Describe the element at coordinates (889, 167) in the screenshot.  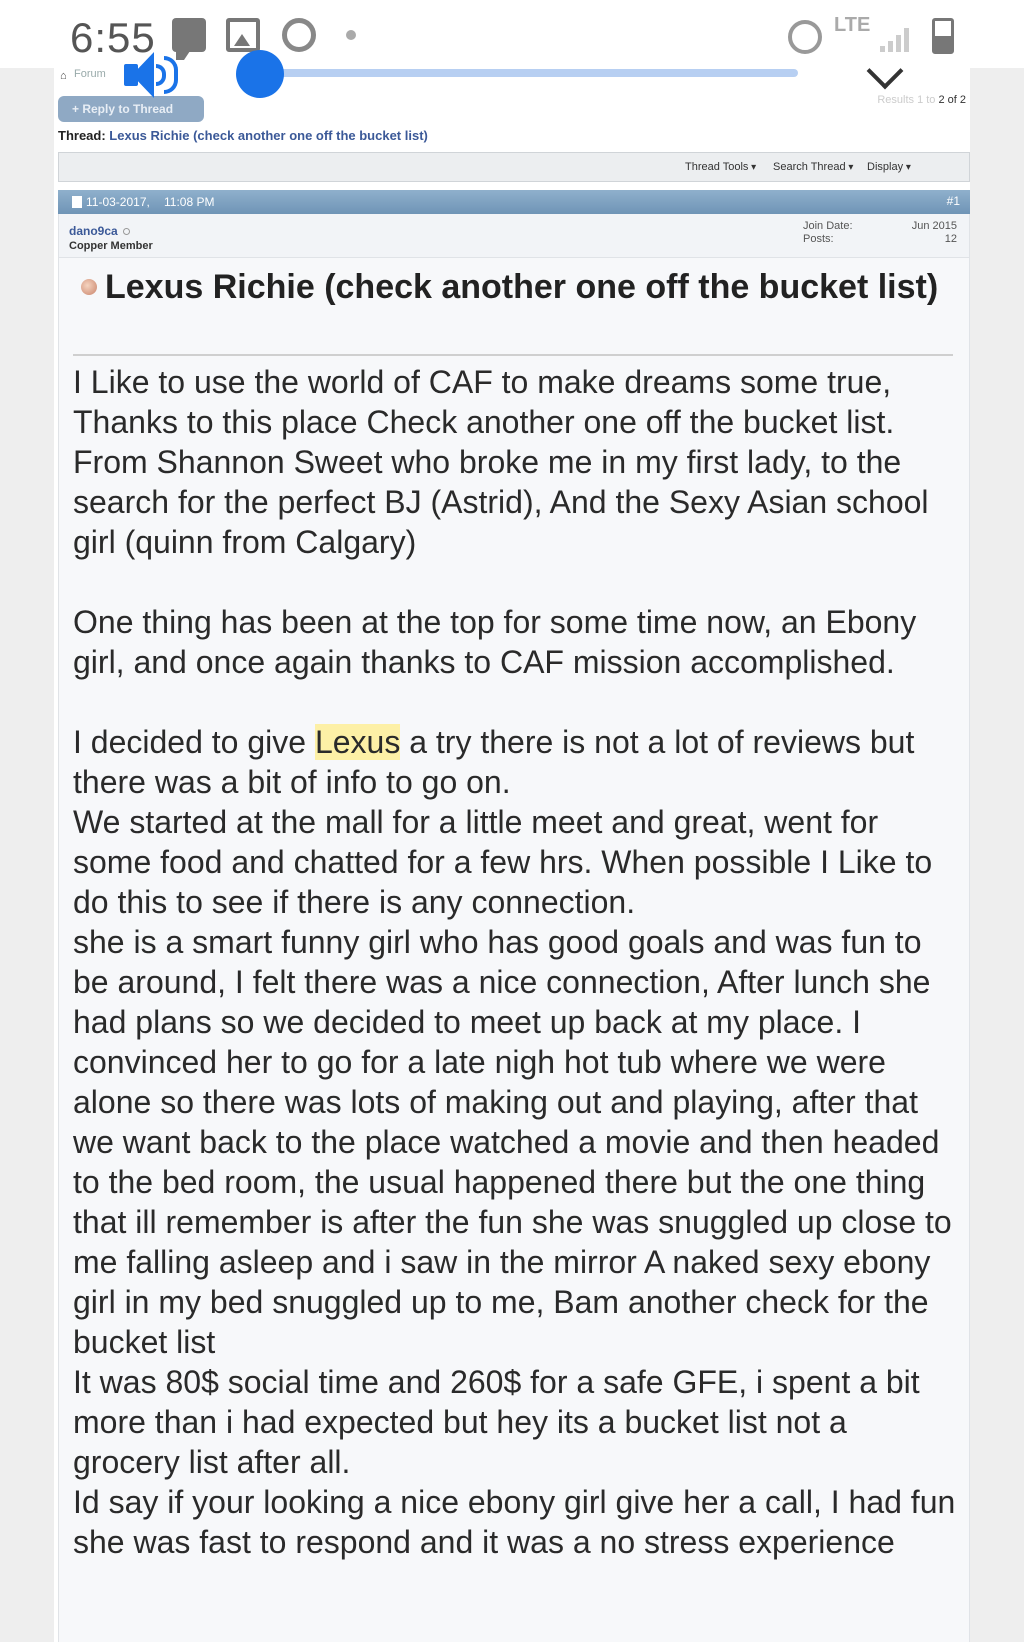
I see `display-menu: Display` at that location.